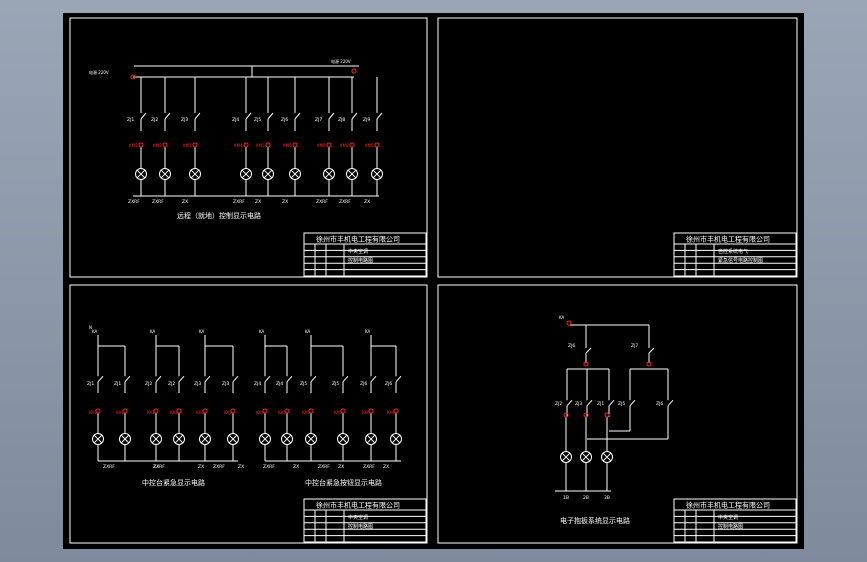 The image size is (867, 562). Describe the element at coordinates (219, 215) in the screenshot. I see `panel1-title: 远程（就地）控制显示电路` at that location.